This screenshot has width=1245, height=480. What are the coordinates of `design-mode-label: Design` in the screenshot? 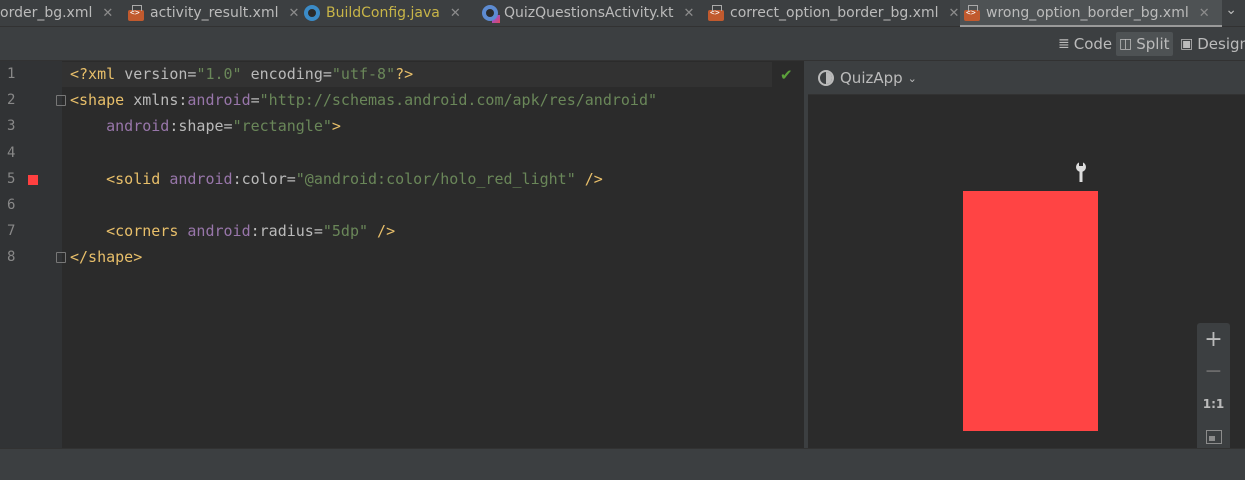 It's located at (1221, 44).